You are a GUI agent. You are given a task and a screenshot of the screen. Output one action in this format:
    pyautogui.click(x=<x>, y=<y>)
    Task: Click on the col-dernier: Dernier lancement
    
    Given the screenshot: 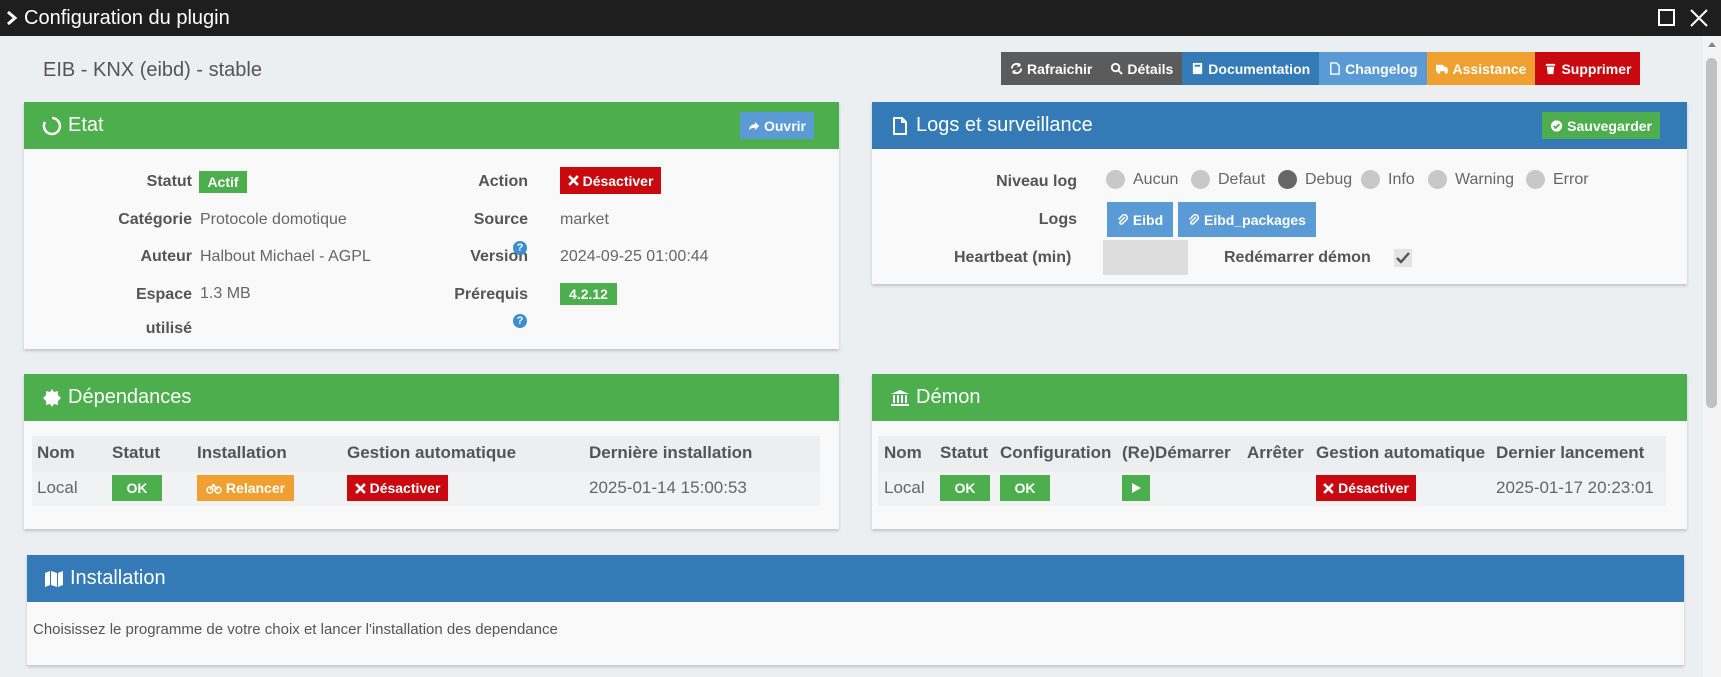 What is the action you would take?
    pyautogui.click(x=1570, y=452)
    